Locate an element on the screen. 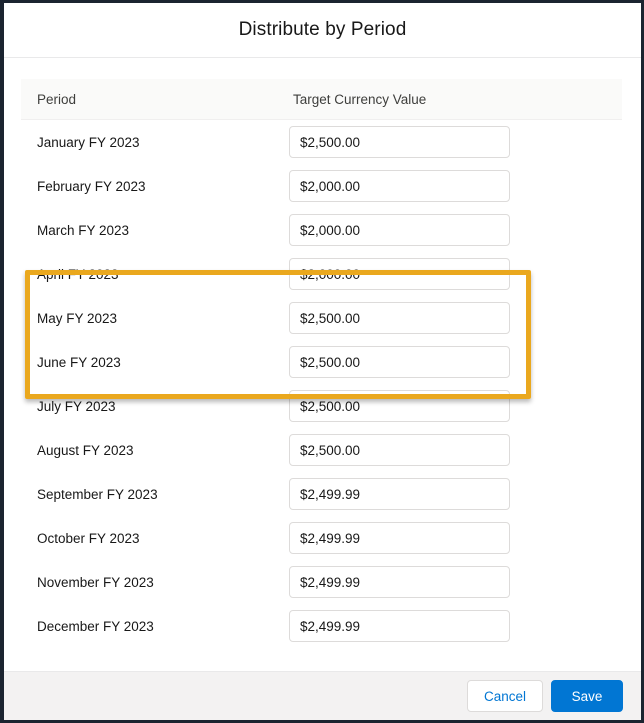 The width and height of the screenshot is (644, 723). table-row: November FY 2023 is located at coordinates (321, 582).